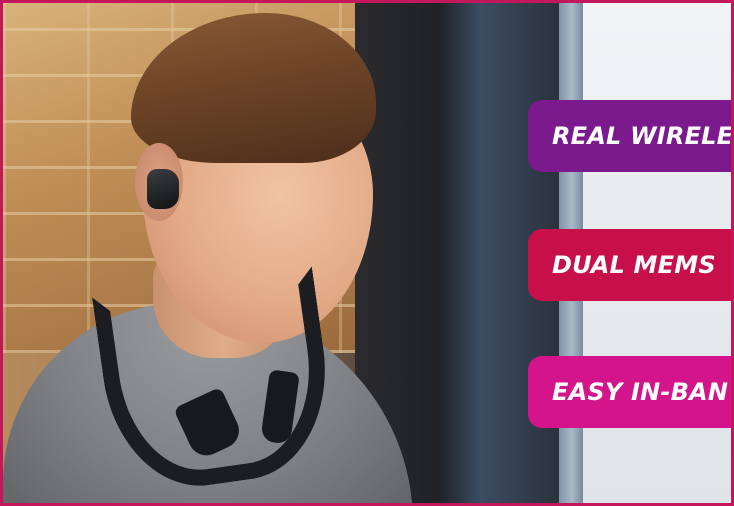  I want to click on feature-badge-wireless: REAL WIRELE, so click(631, 136).